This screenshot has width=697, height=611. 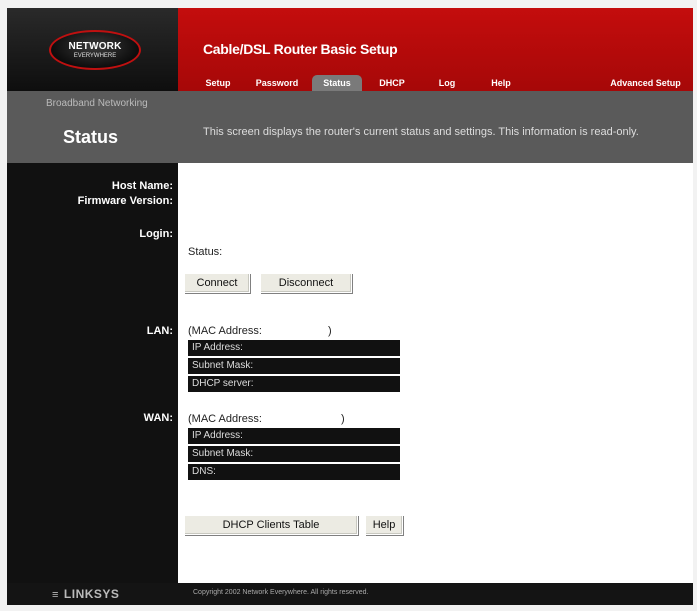 What do you see at coordinates (277, 83) in the screenshot?
I see `tab-password: Password` at bounding box center [277, 83].